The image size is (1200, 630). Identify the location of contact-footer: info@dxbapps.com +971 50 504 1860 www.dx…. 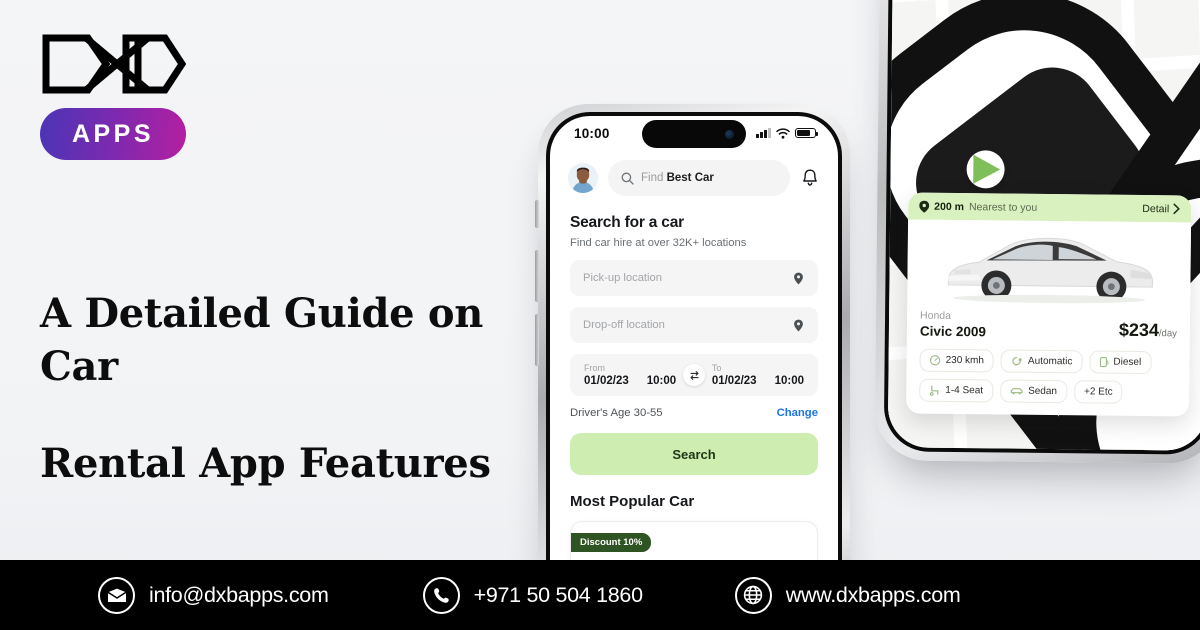
(600, 595).